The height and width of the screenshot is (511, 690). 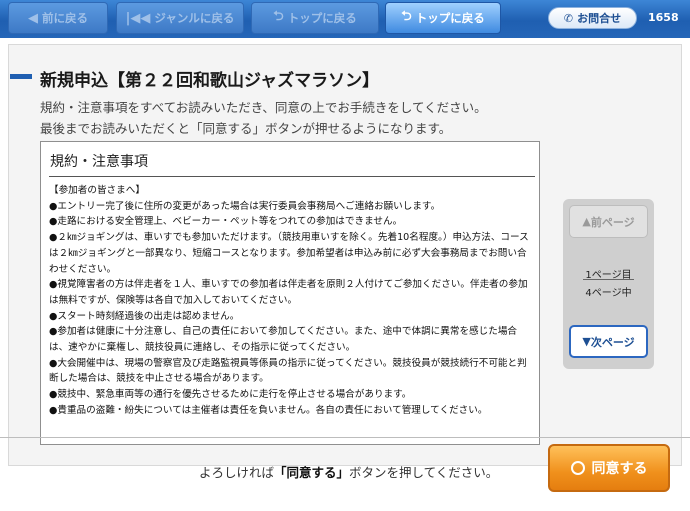 I want to click on top-button: ⮌ トップに戻る, so click(x=443, y=18).